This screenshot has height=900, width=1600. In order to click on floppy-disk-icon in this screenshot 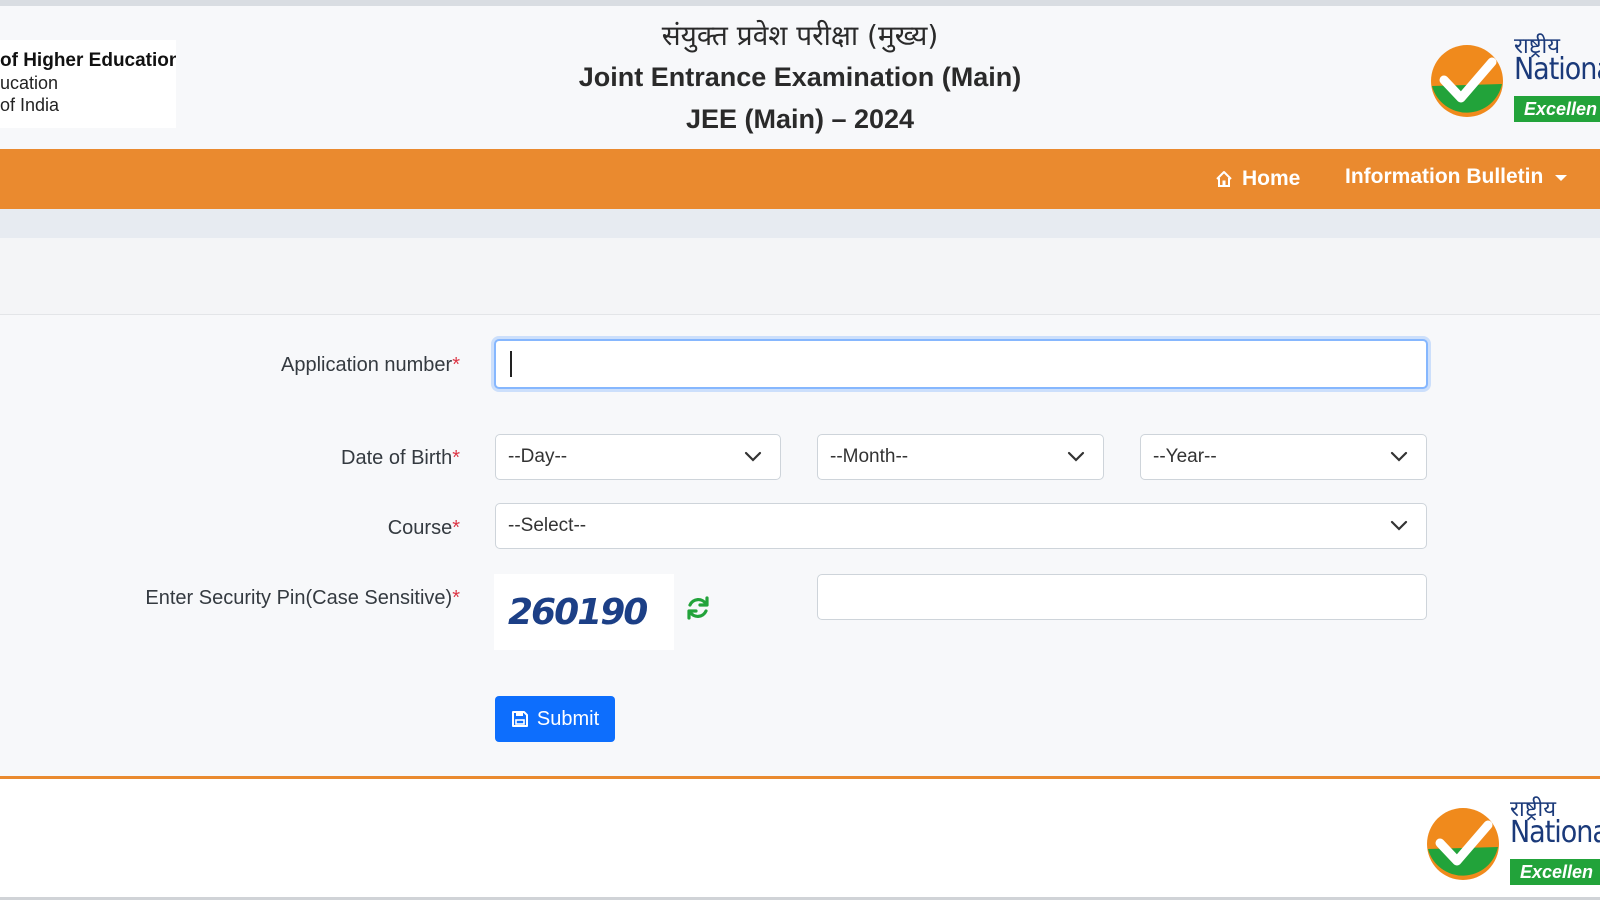, I will do `click(519, 719)`.